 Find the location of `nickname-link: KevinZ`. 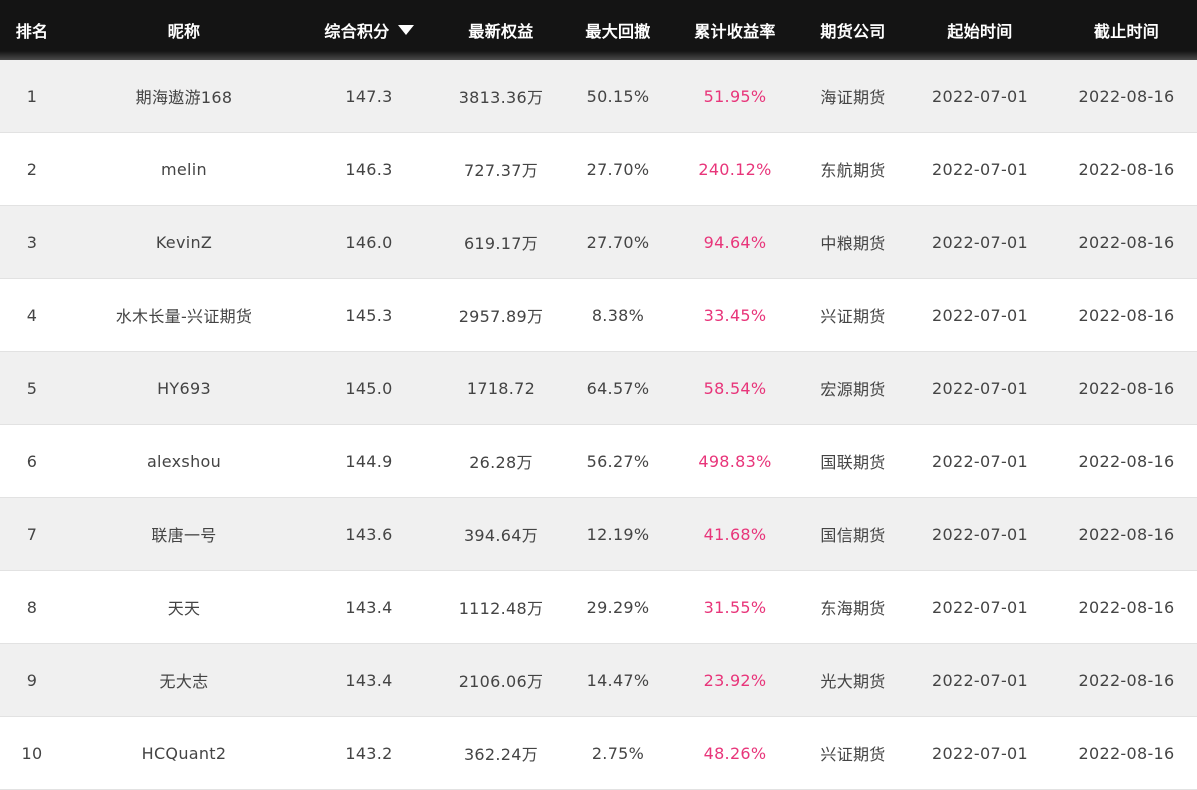

nickname-link: KevinZ is located at coordinates (184, 242).